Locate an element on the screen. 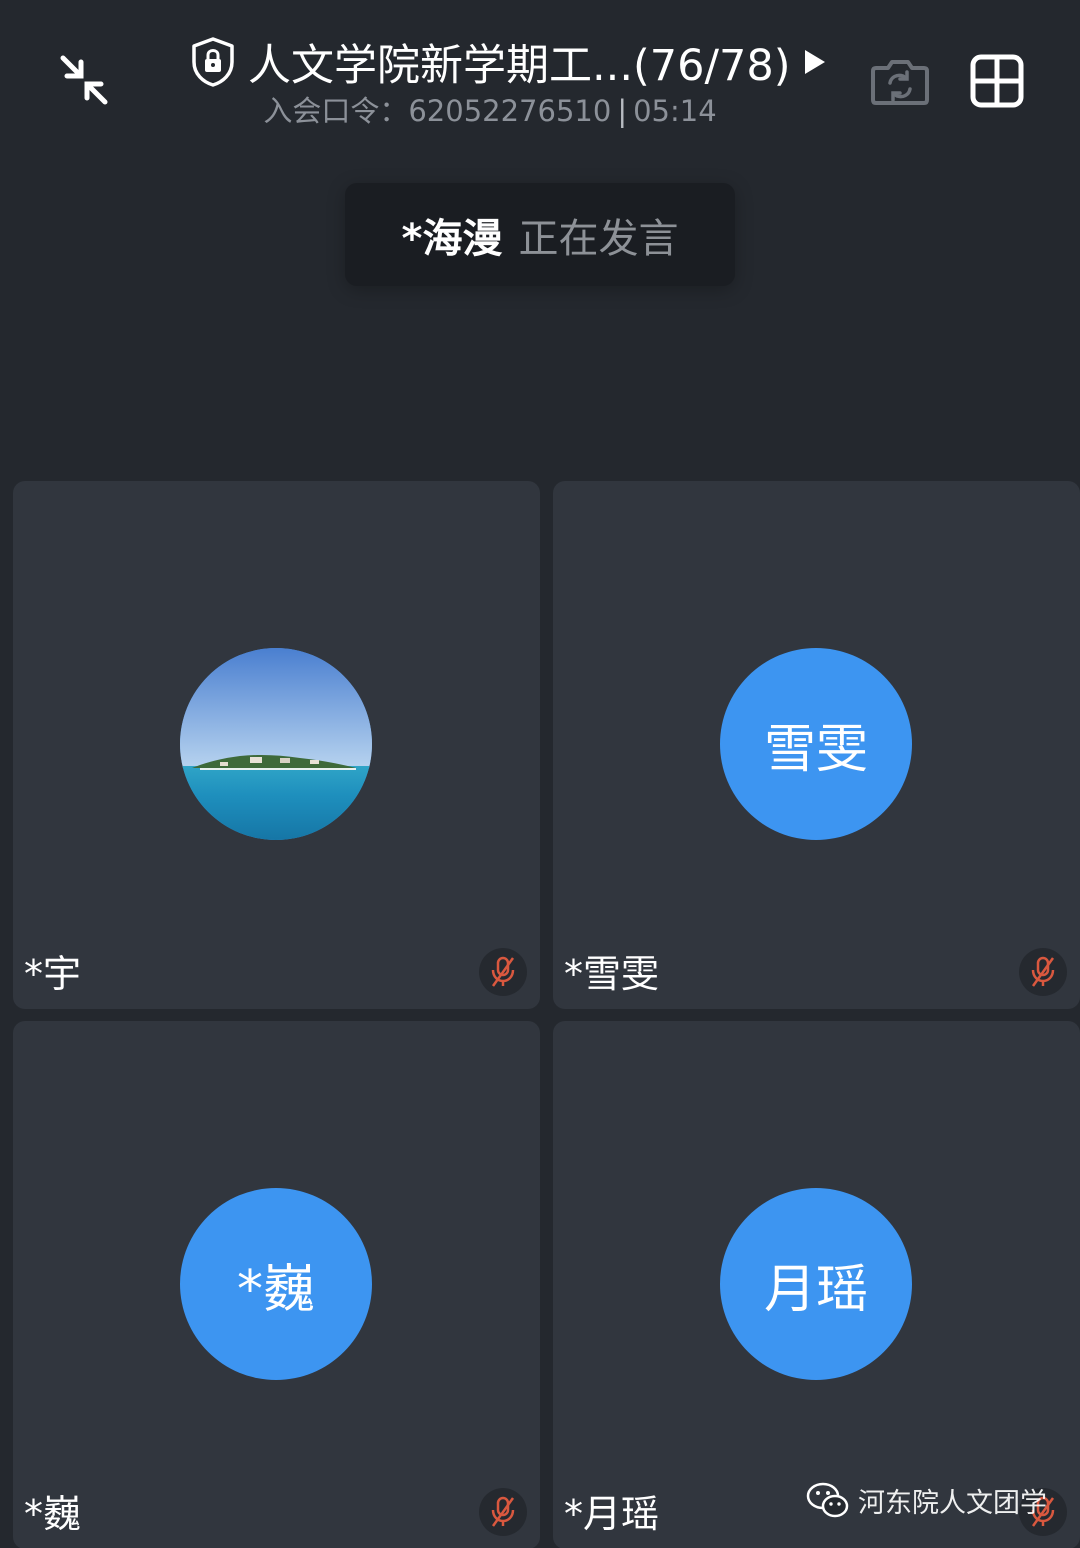 The height and width of the screenshot is (1548, 1080). grid-layout-icon is located at coordinates (997, 81).